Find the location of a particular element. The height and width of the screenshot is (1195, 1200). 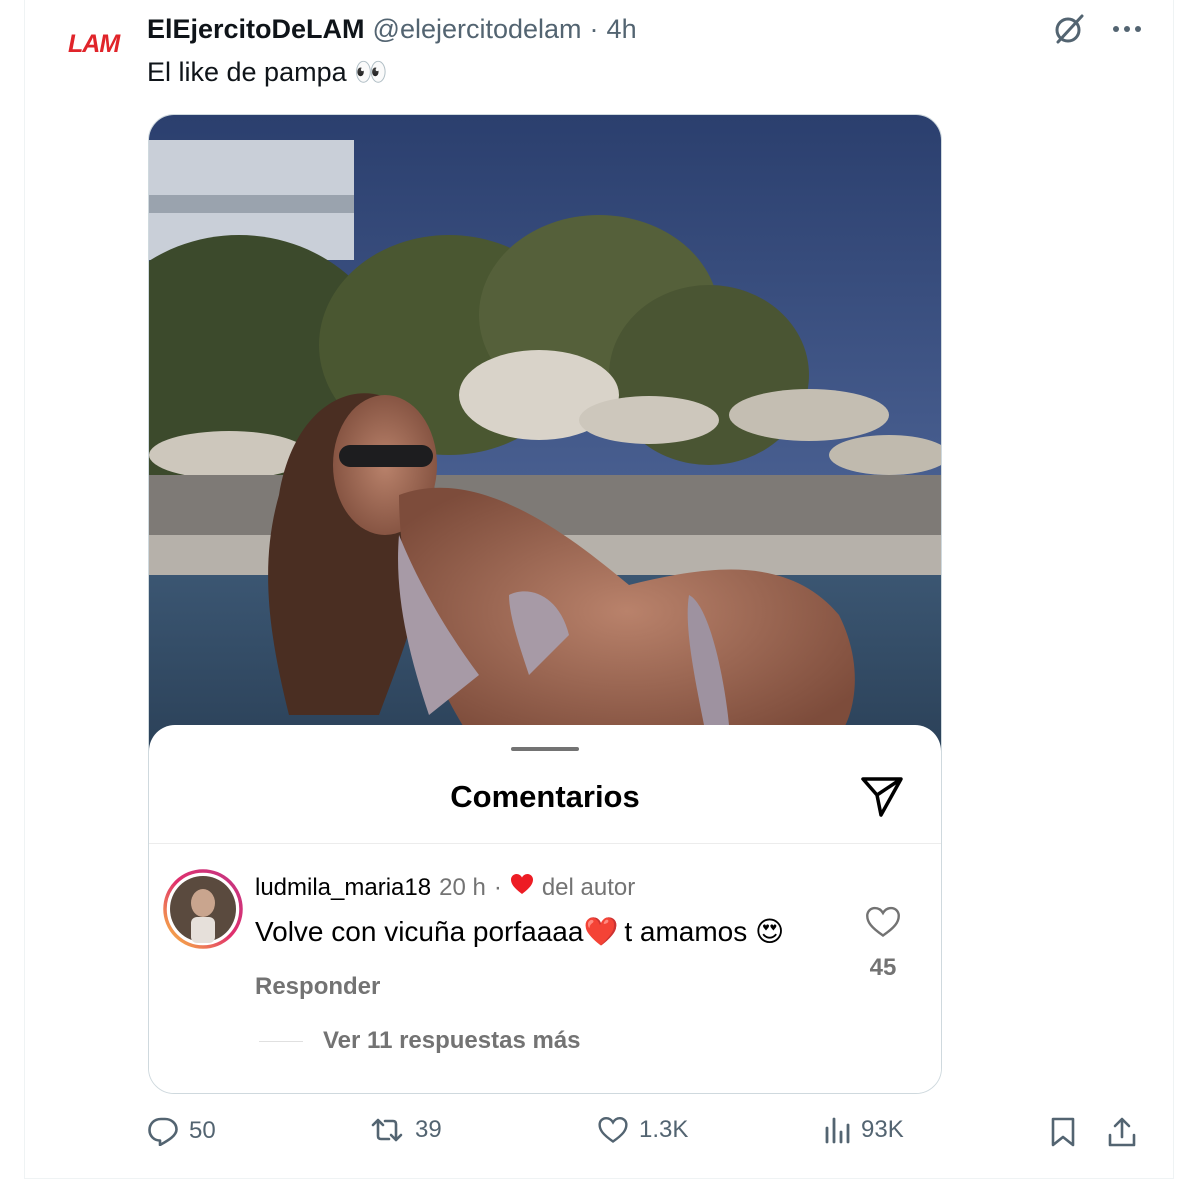

views-icon is located at coordinates (837, 1130).